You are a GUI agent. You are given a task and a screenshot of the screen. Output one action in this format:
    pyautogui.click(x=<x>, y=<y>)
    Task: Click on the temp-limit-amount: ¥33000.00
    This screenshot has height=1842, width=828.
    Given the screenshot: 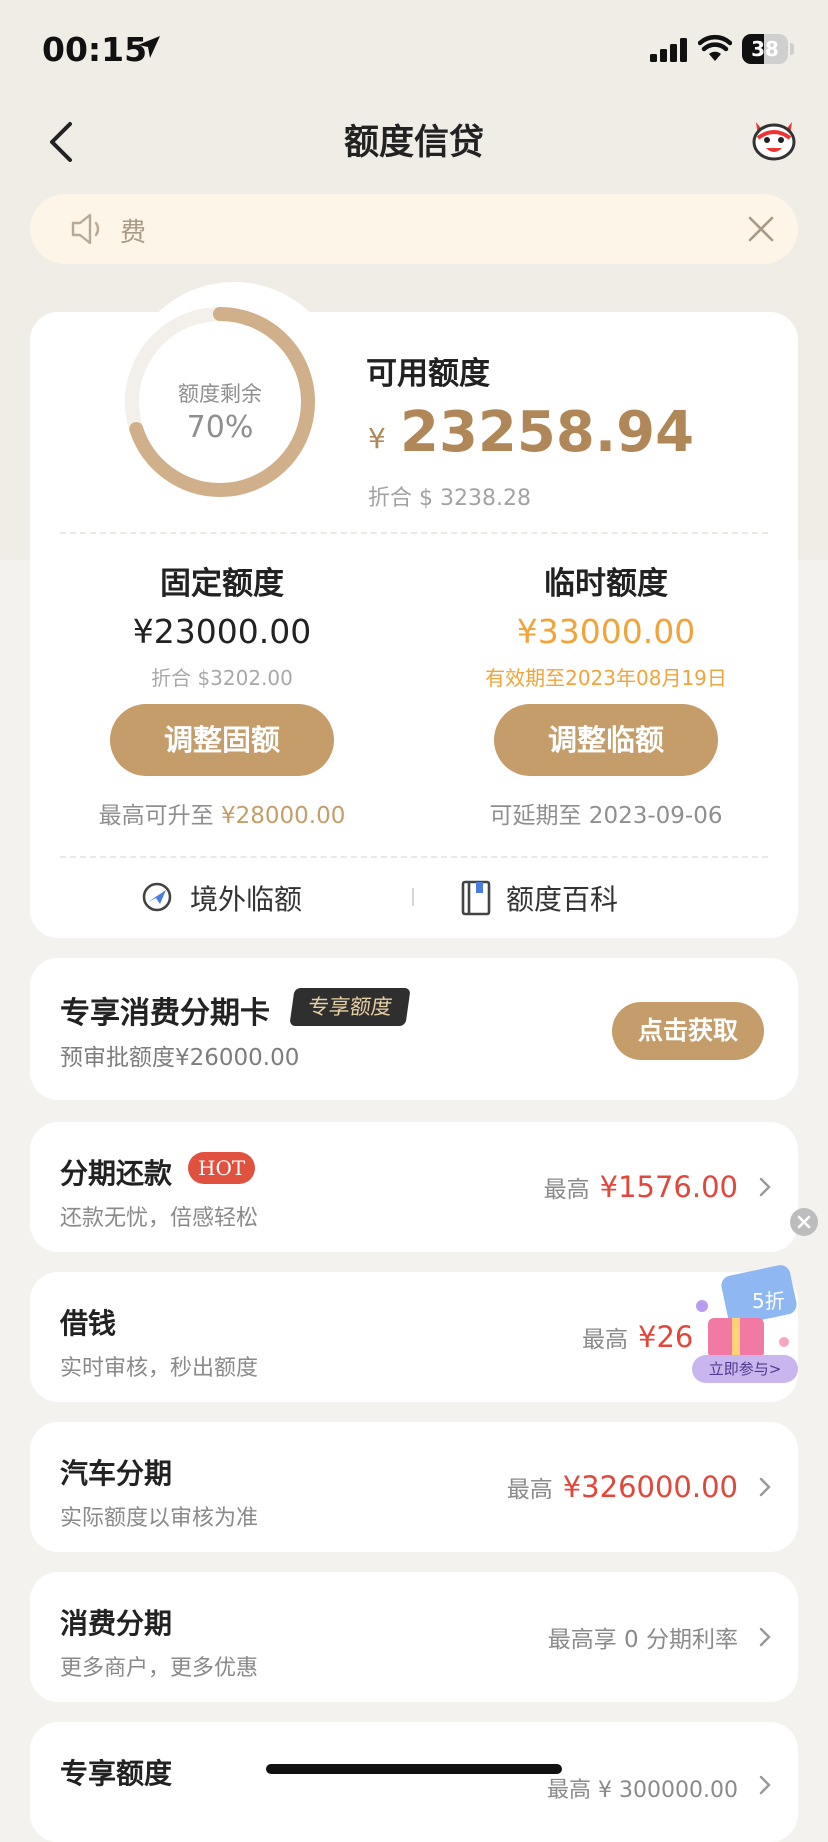 What is the action you would take?
    pyautogui.click(x=606, y=631)
    